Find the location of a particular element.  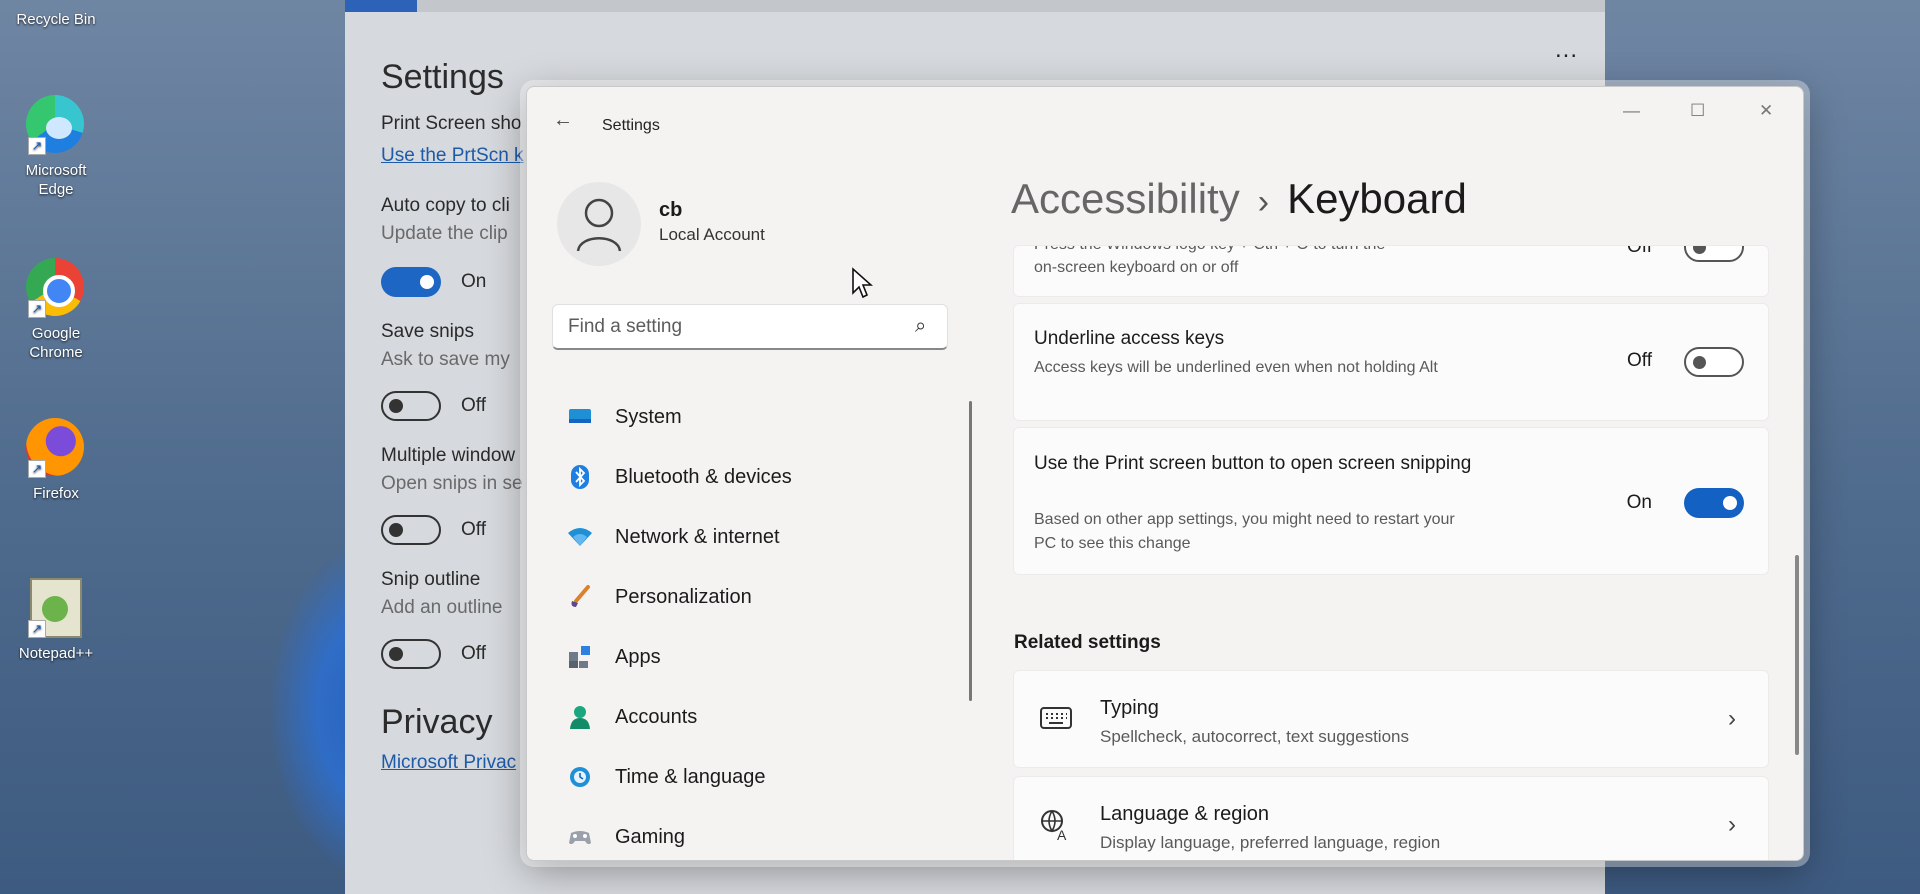

window-title: Settings is located at coordinates (631, 125).